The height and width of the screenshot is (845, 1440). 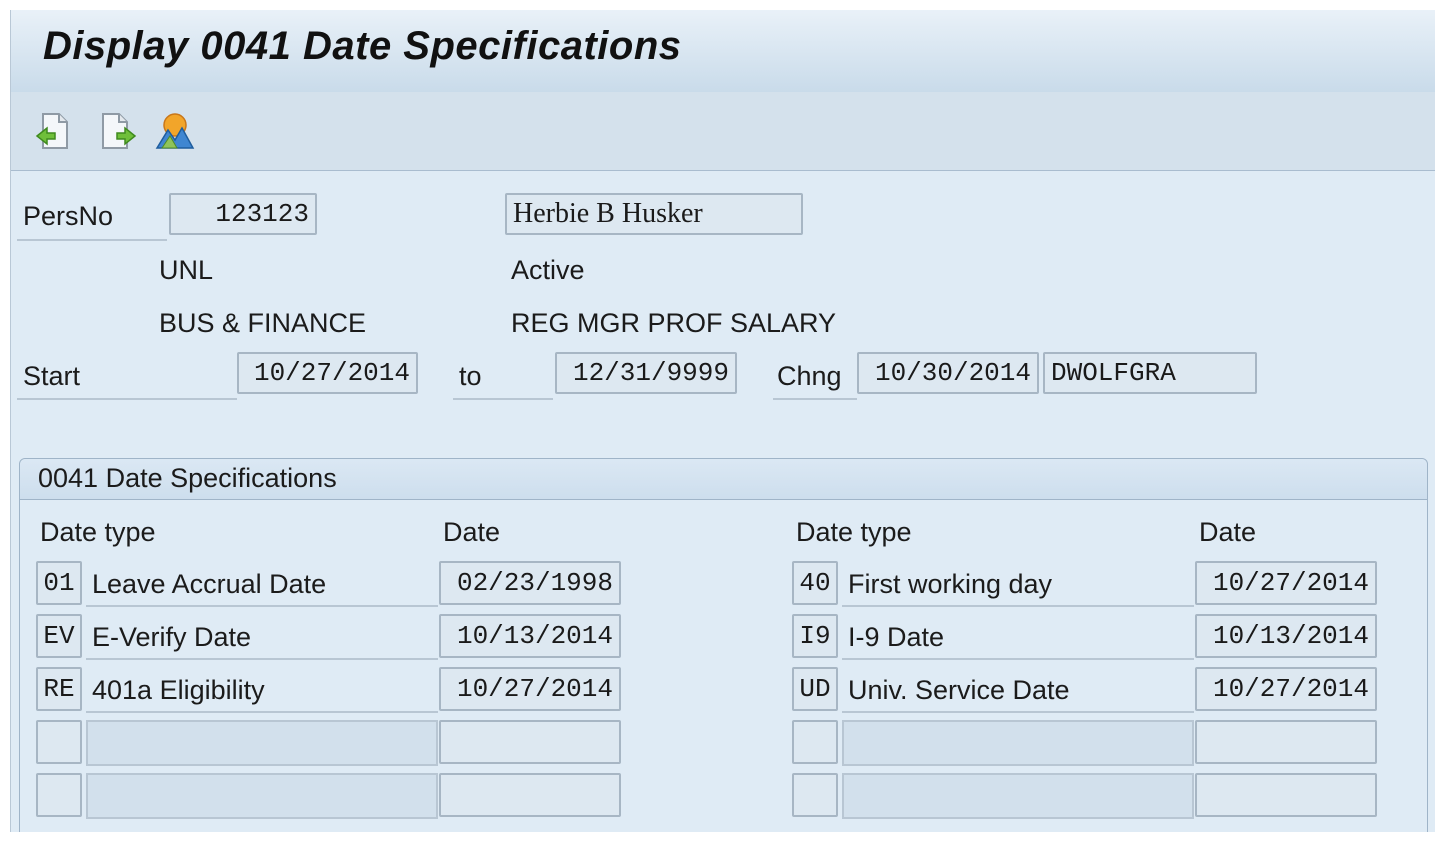 I want to click on date-field: 02/23/1998, so click(x=530, y=583).